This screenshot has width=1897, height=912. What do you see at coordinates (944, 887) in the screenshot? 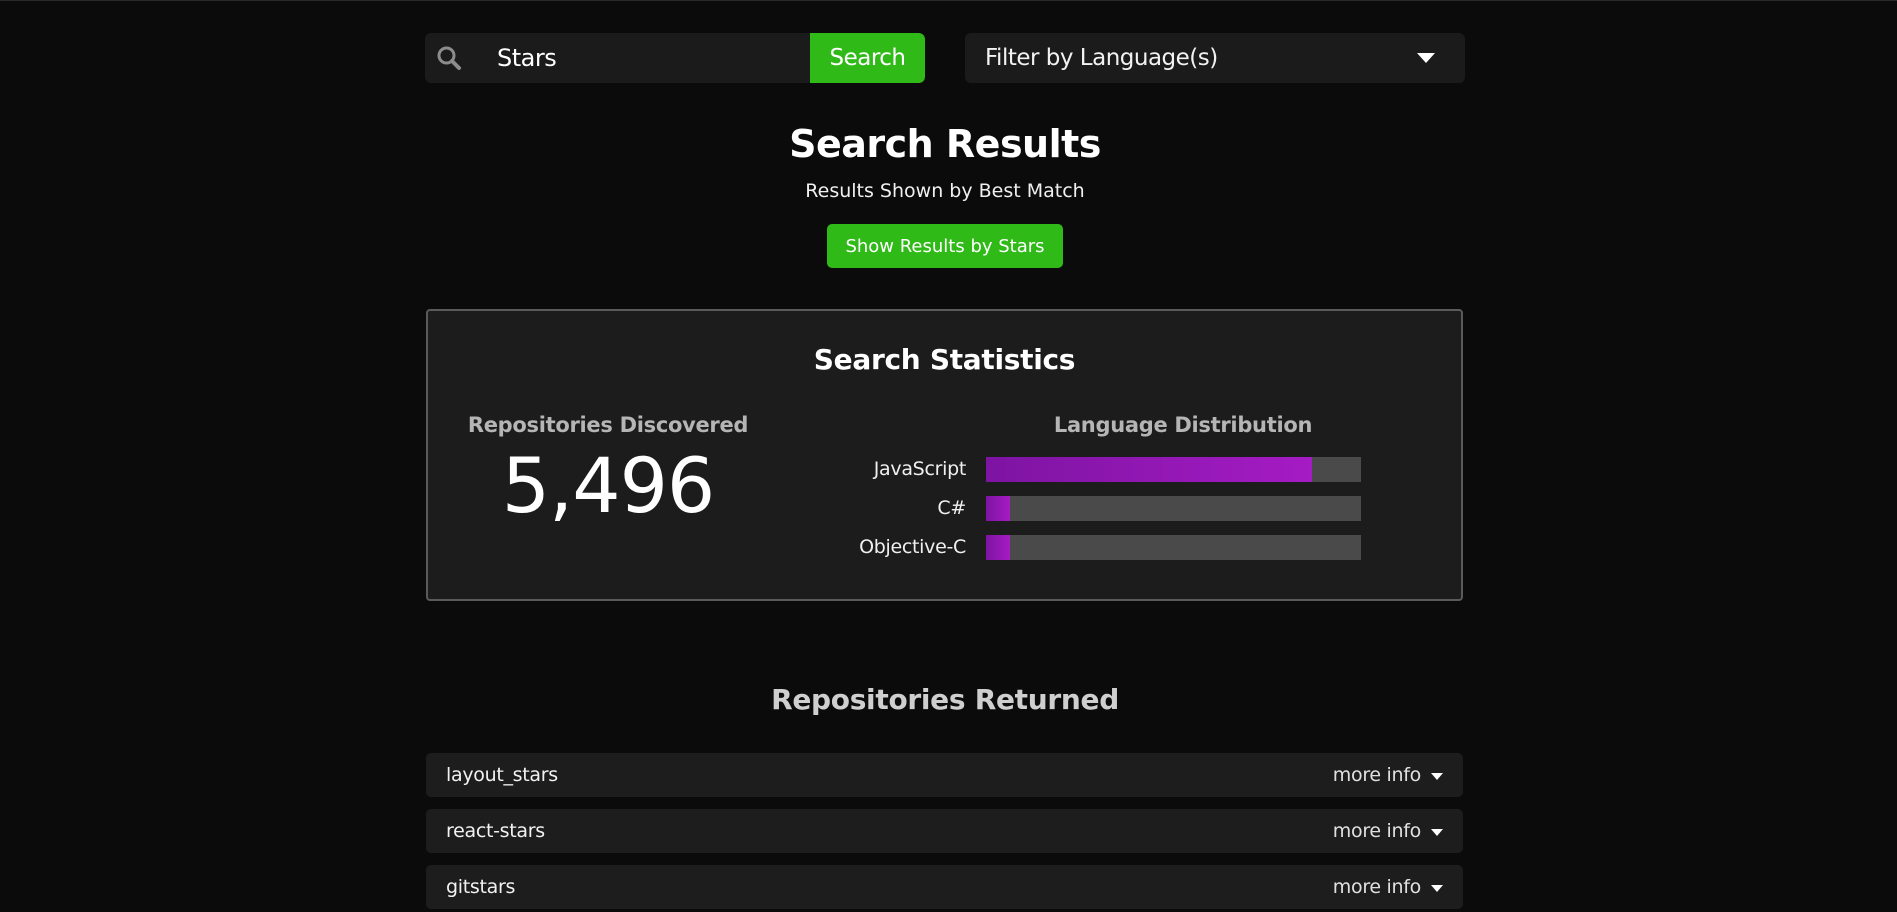
I see `list-item: gitstars more info` at bounding box center [944, 887].